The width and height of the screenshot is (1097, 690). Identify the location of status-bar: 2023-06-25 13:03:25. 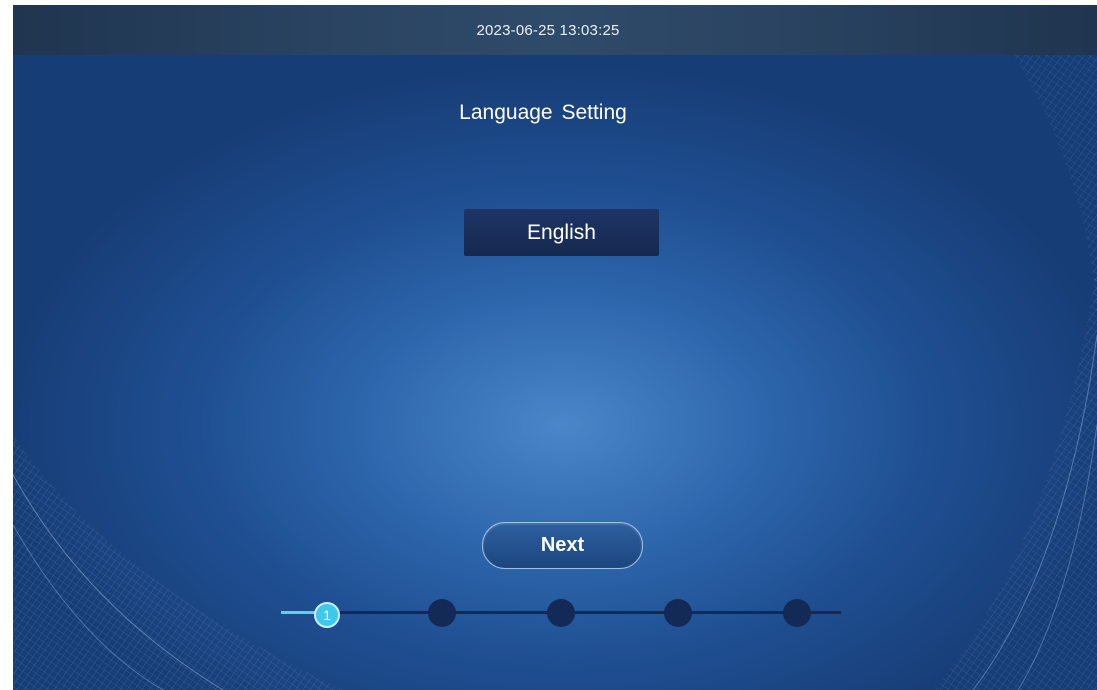
(555, 30).